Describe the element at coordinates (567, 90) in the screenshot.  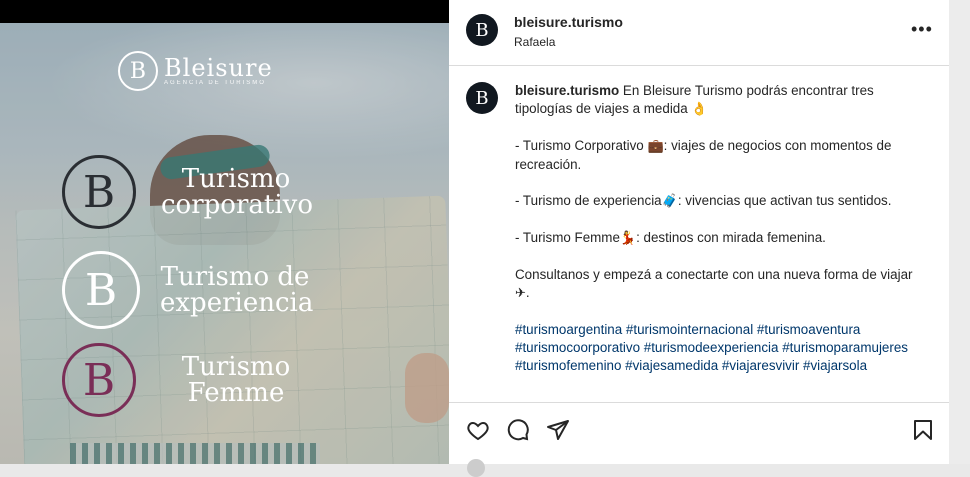
I see `caption-username: bleisure.turismo` at that location.